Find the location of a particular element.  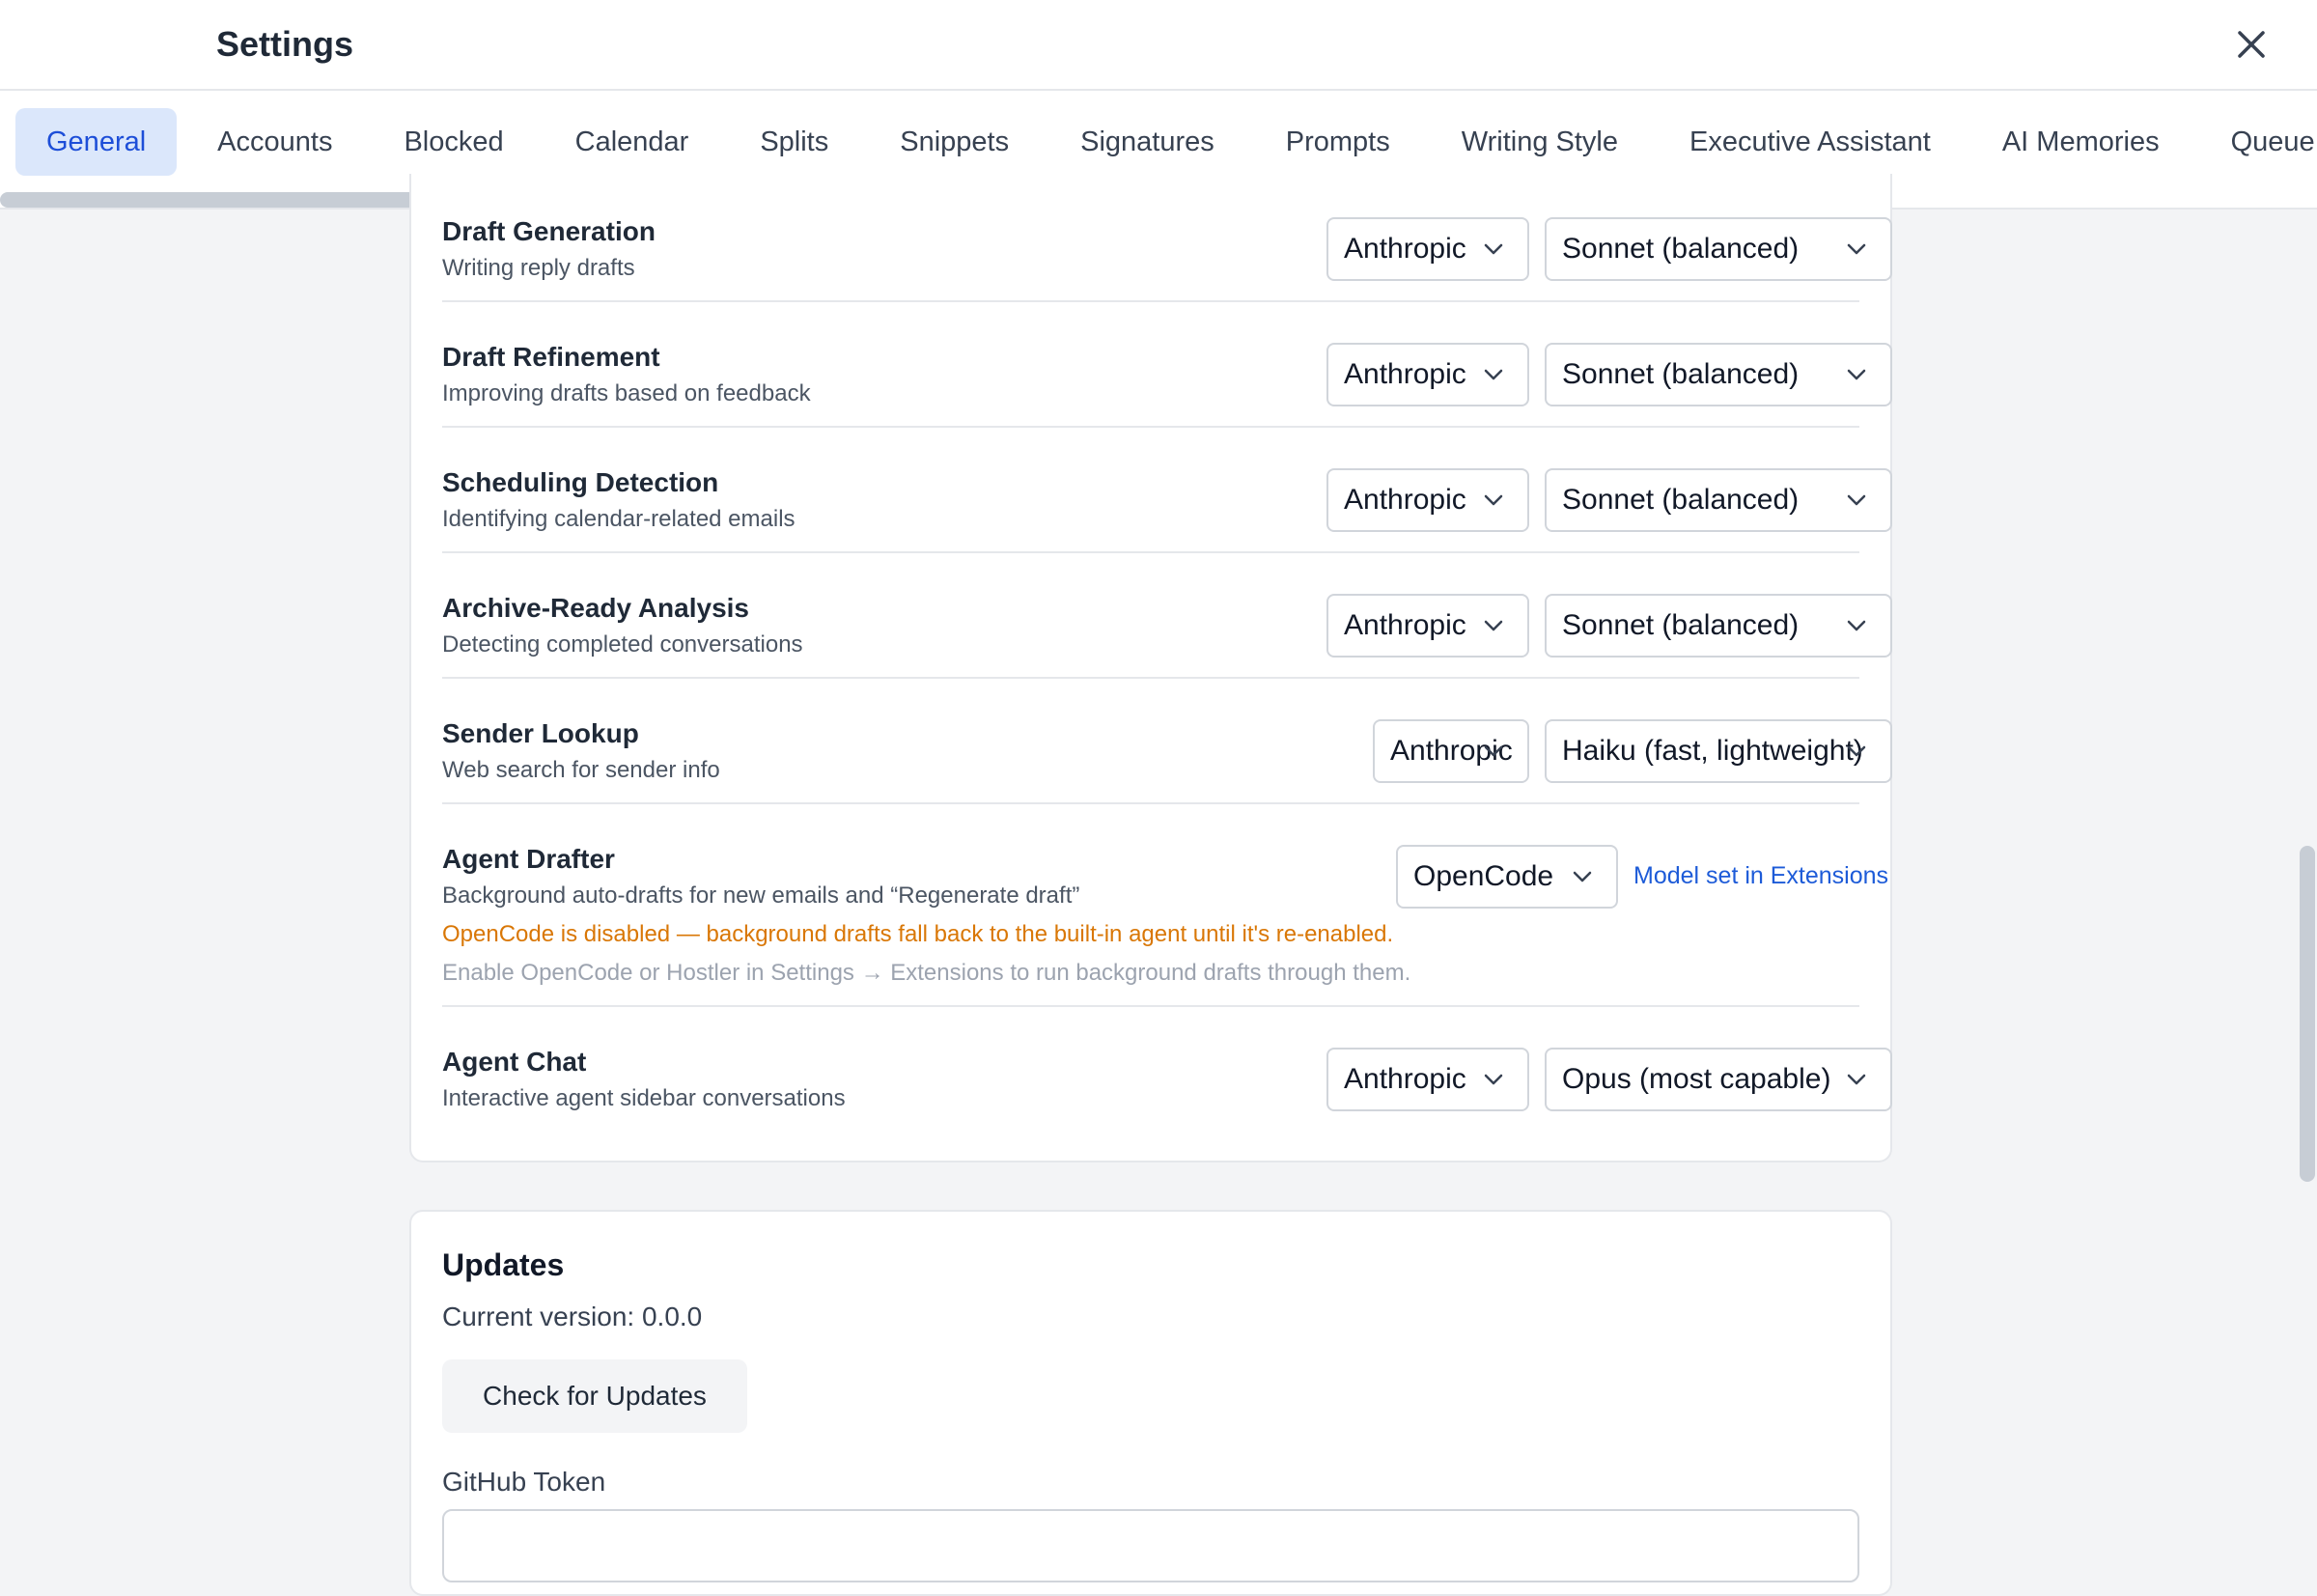

close-button is located at coordinates (2251, 44).